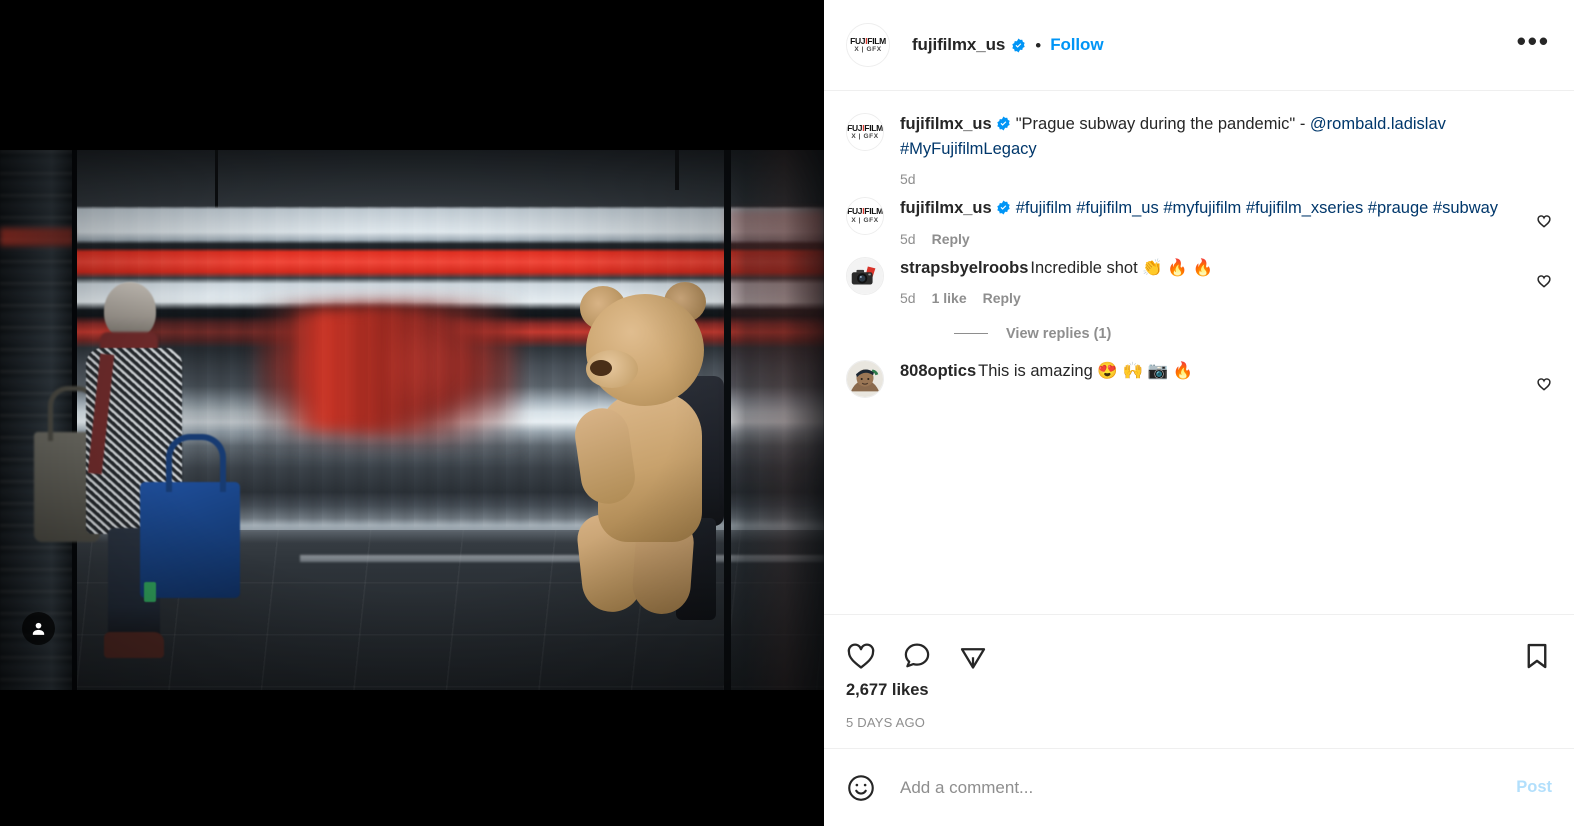 The image size is (1574, 826). I want to click on camera-avatar-icon, so click(865, 276).